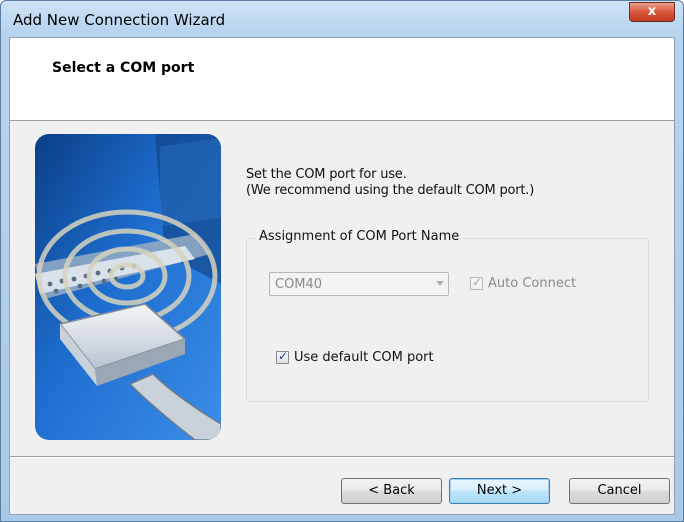 This screenshot has height=522, width=684. What do you see at coordinates (299, 284) in the screenshot?
I see `com-port-value: COM40` at bounding box center [299, 284].